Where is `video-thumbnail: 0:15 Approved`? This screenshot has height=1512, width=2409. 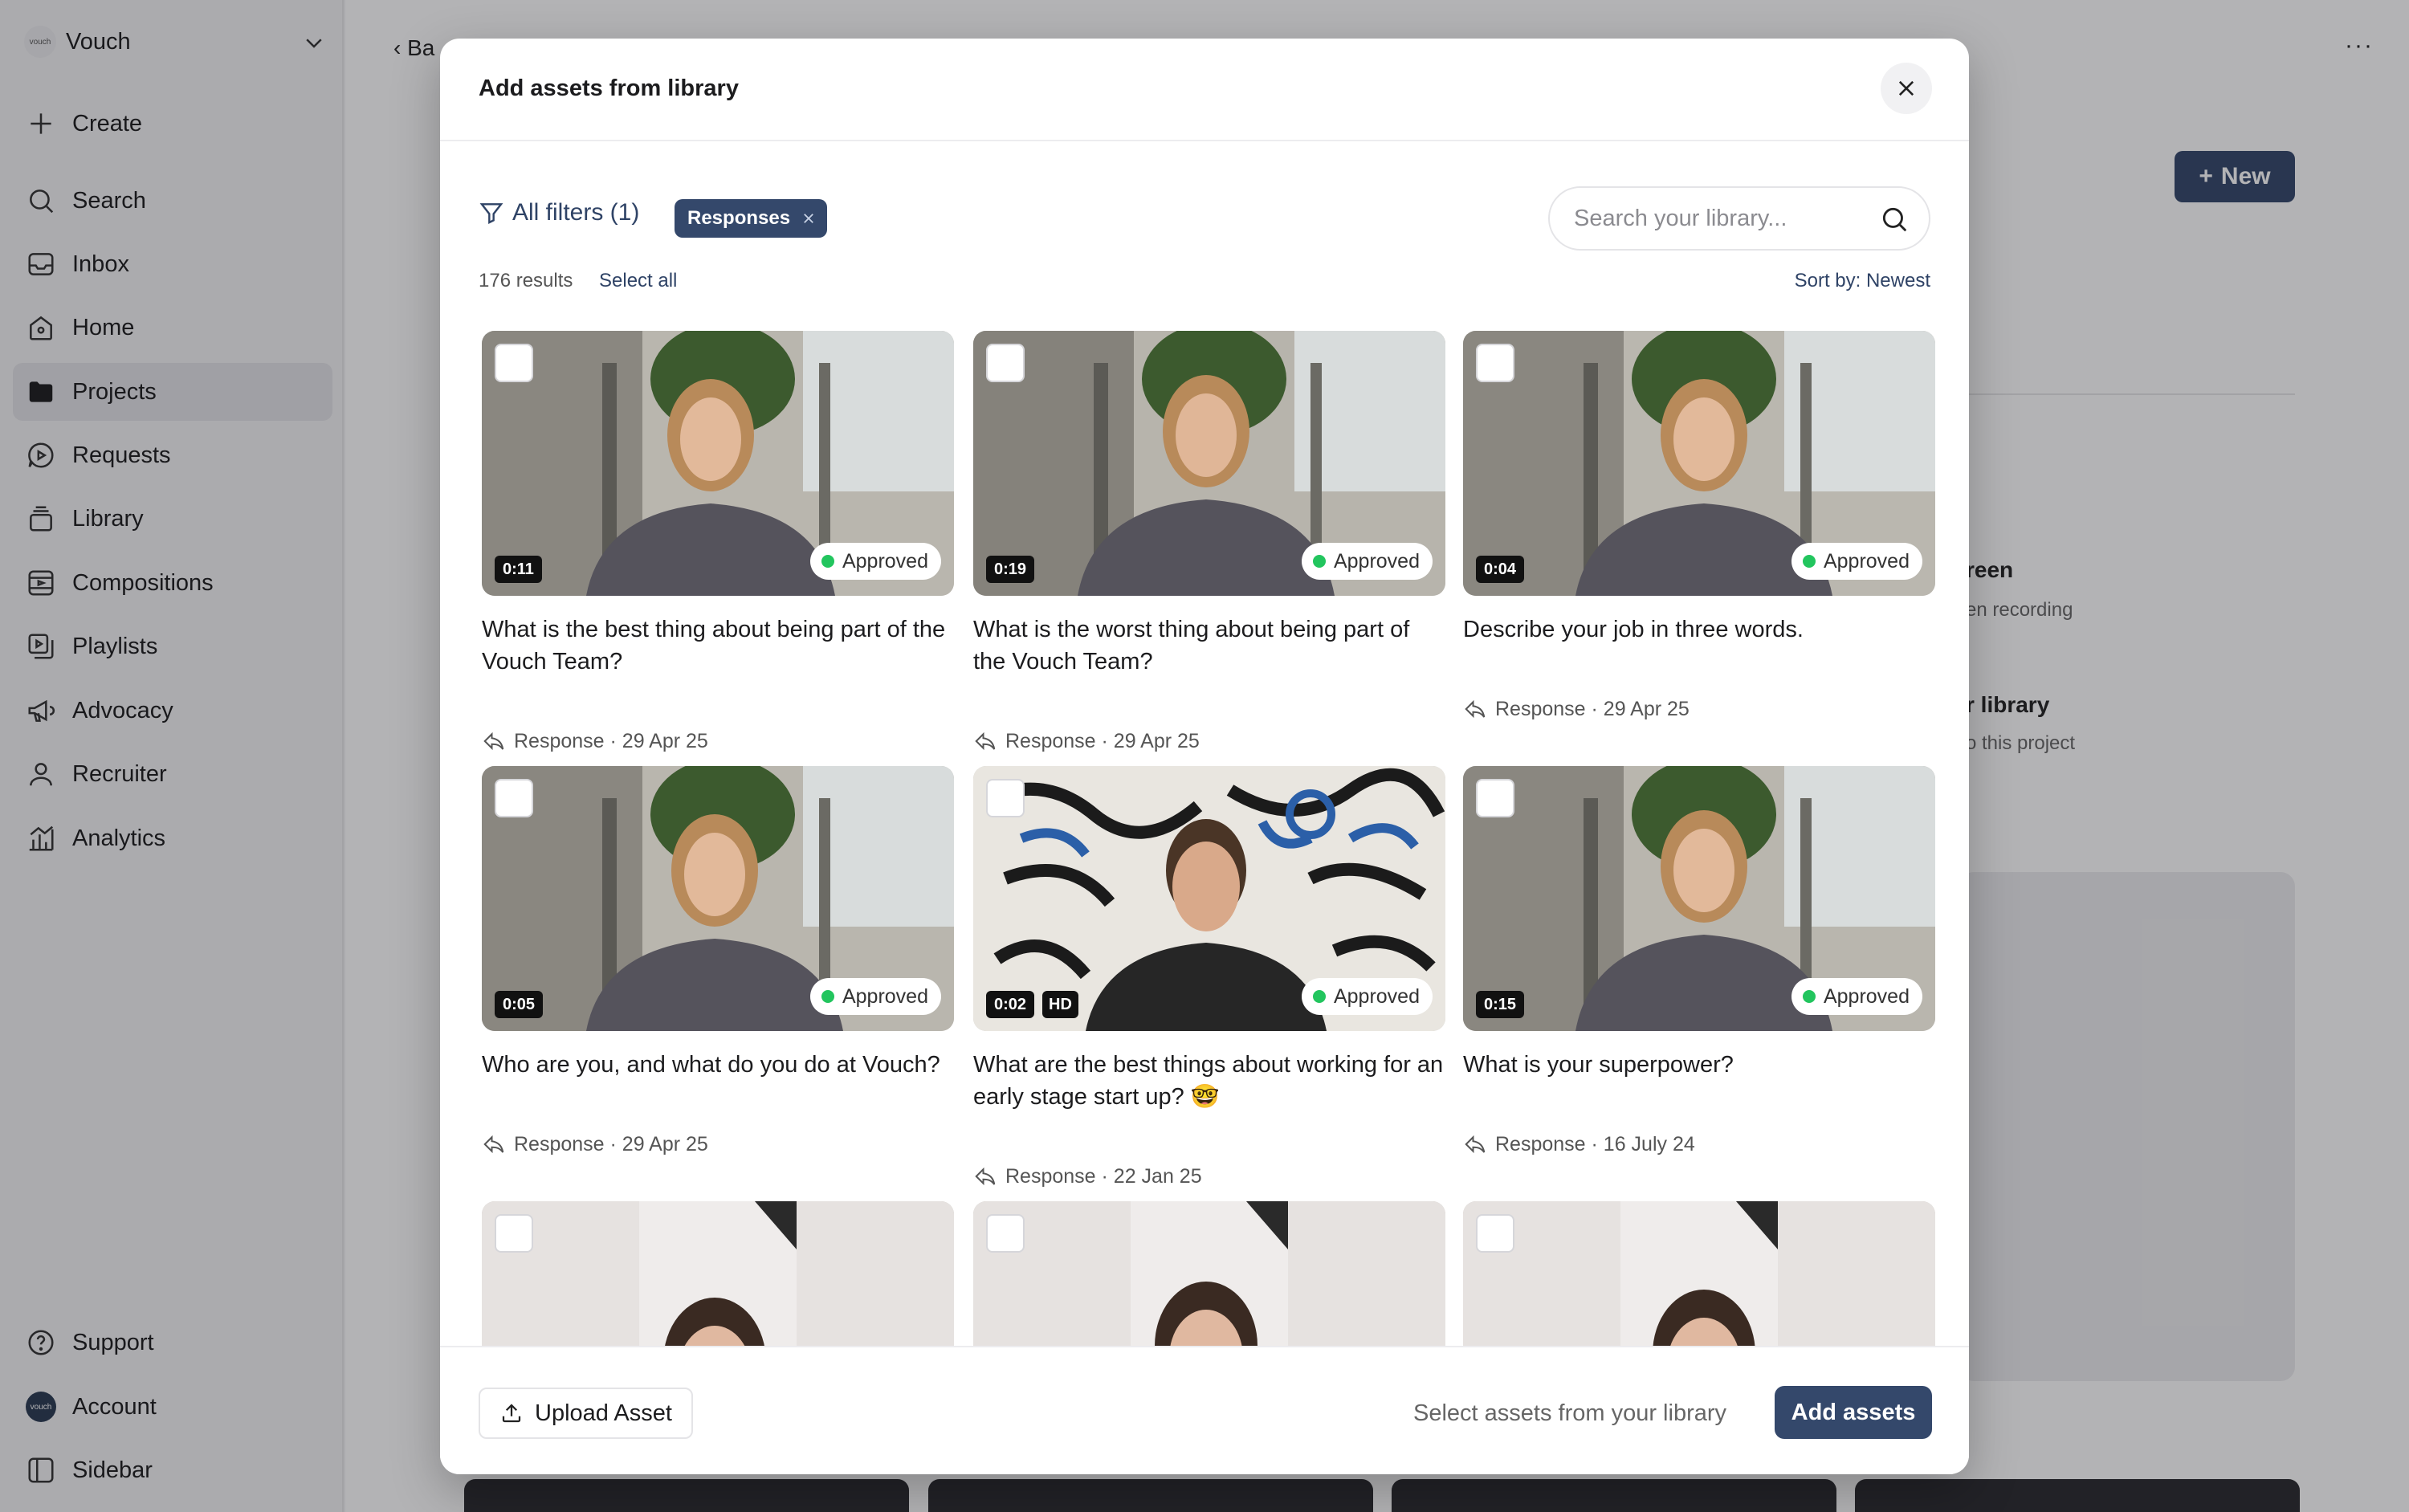 video-thumbnail: 0:15 Approved is located at coordinates (1699, 899).